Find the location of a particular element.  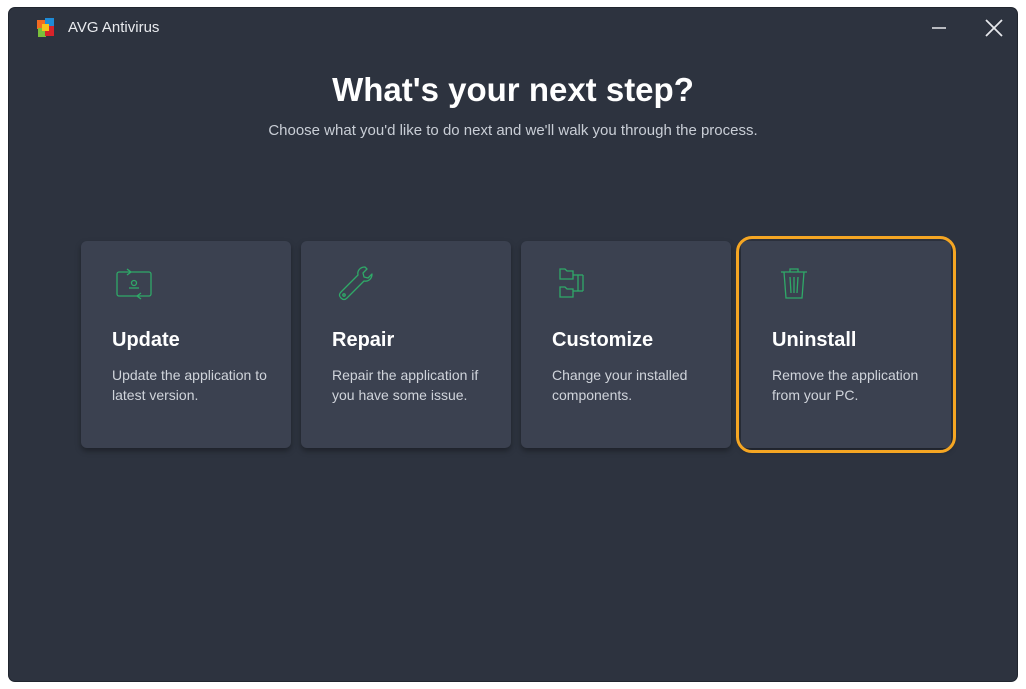

close-icon is located at coordinates (994, 28).